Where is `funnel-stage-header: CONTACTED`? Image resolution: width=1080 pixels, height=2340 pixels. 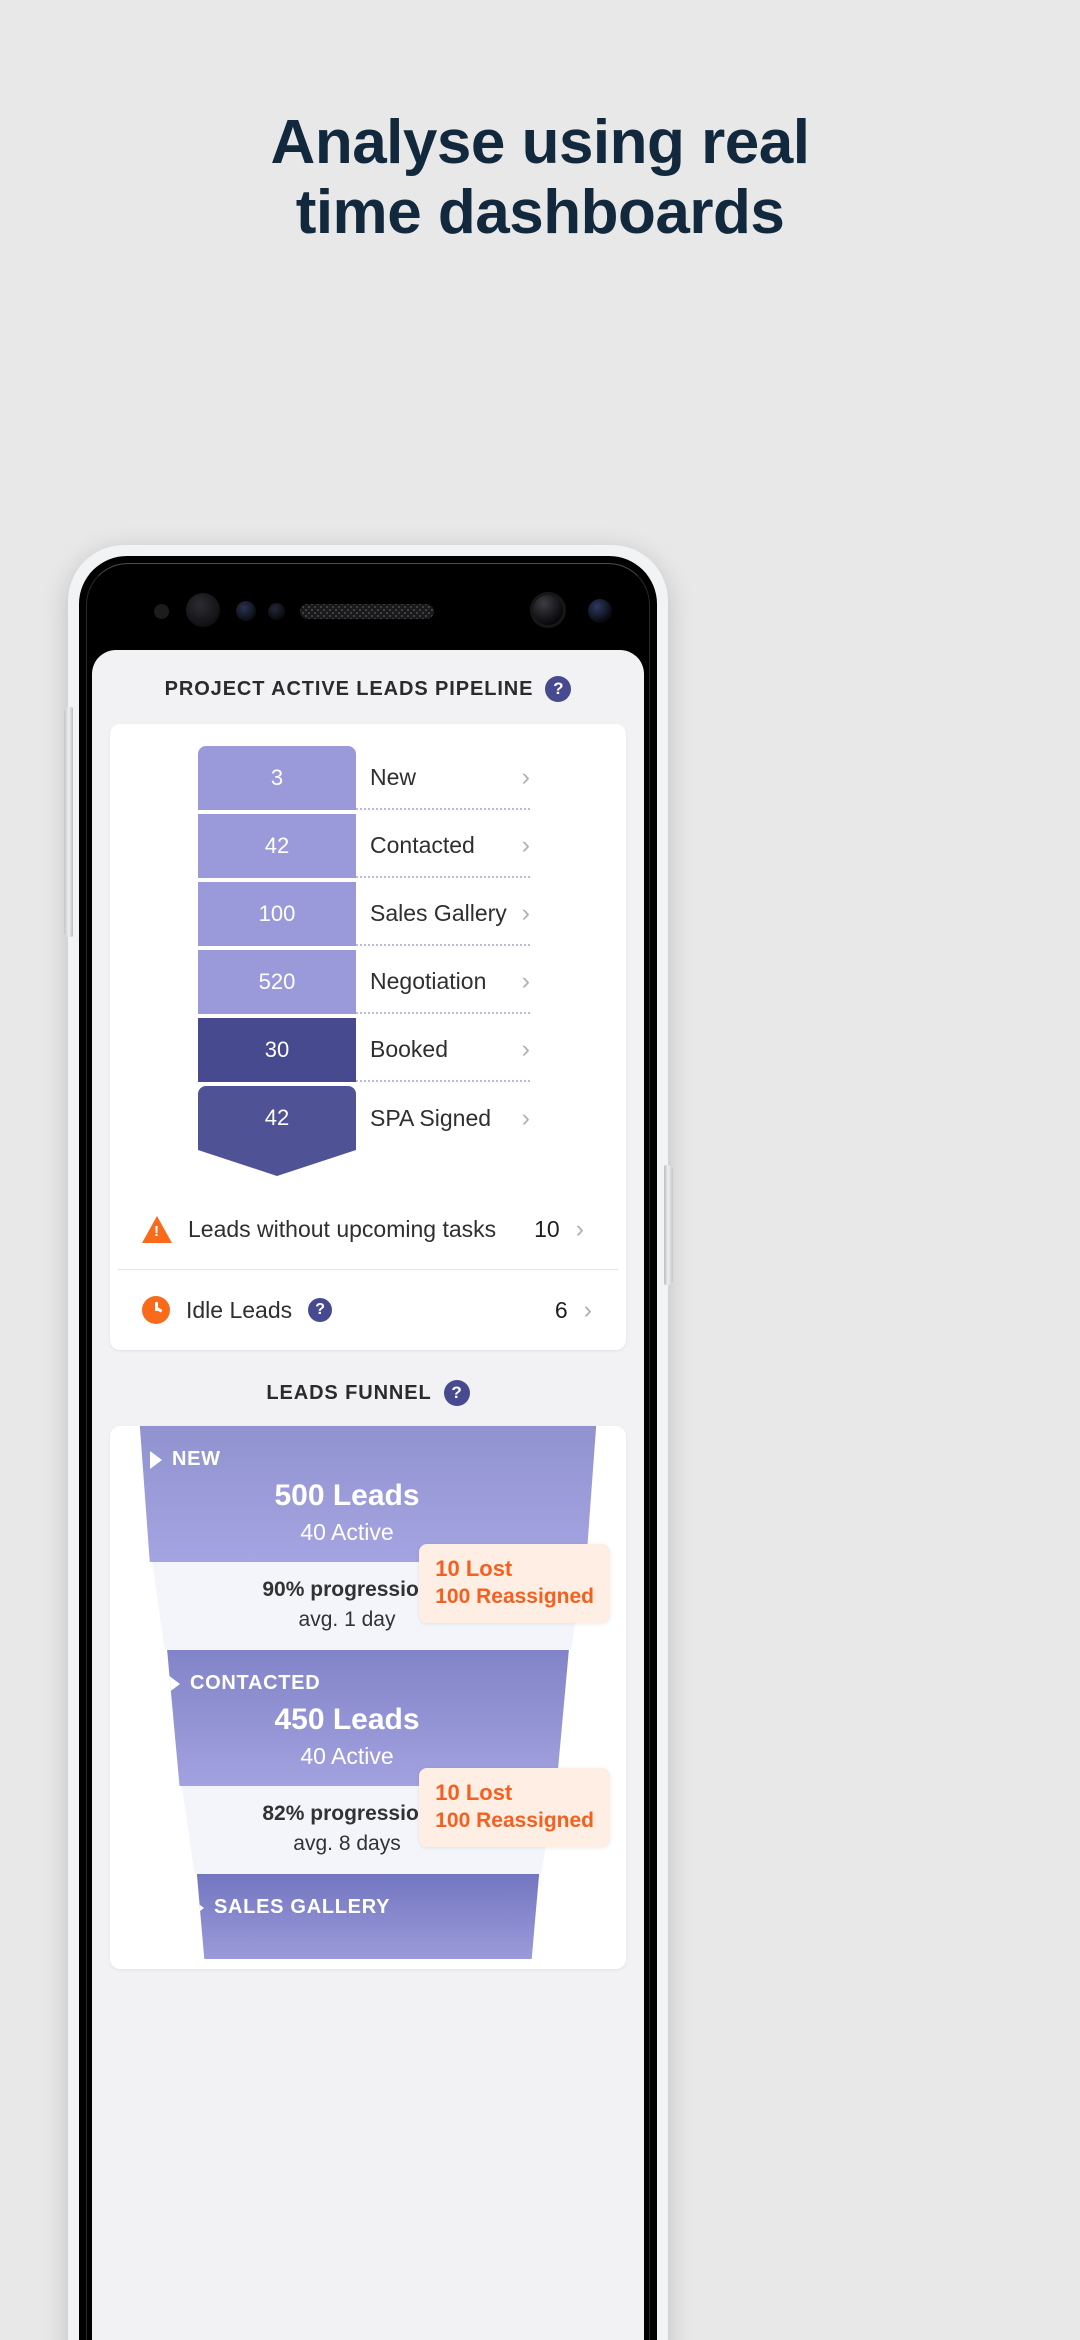
funnel-stage-header: CONTACTED is located at coordinates (368, 1683).